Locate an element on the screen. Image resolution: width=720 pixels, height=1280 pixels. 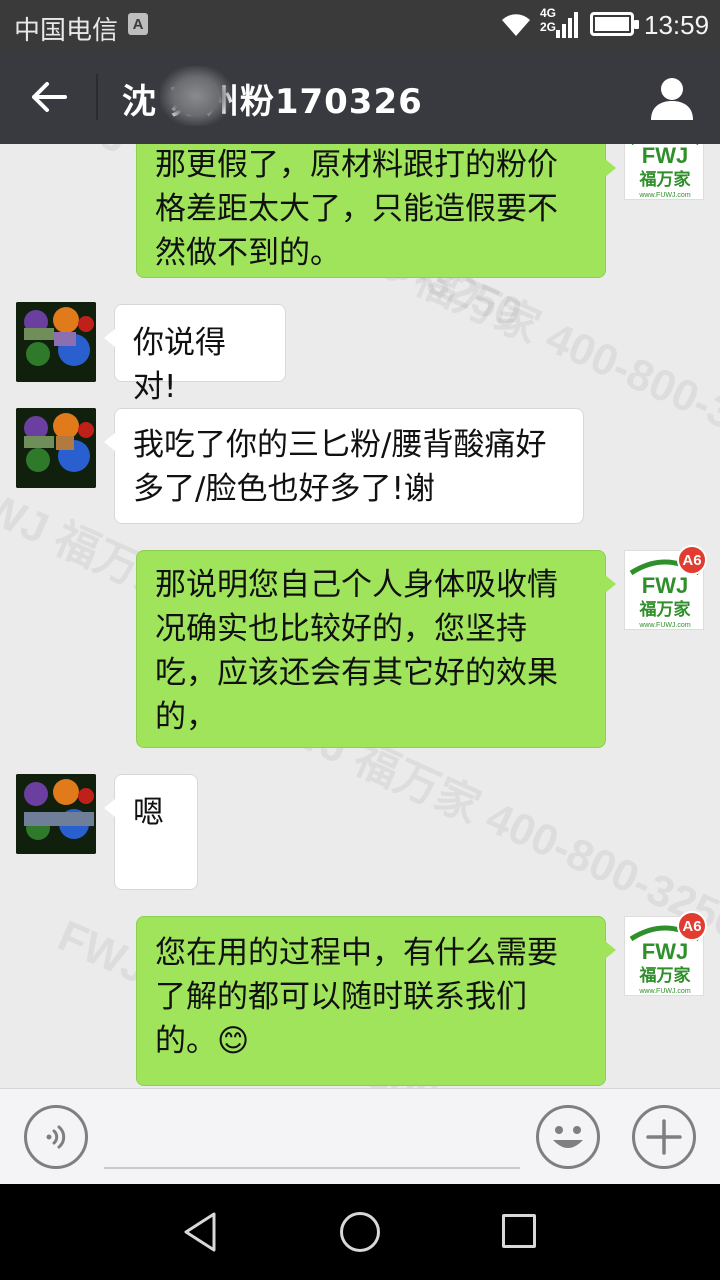
header-divider is located at coordinates (97, 97).